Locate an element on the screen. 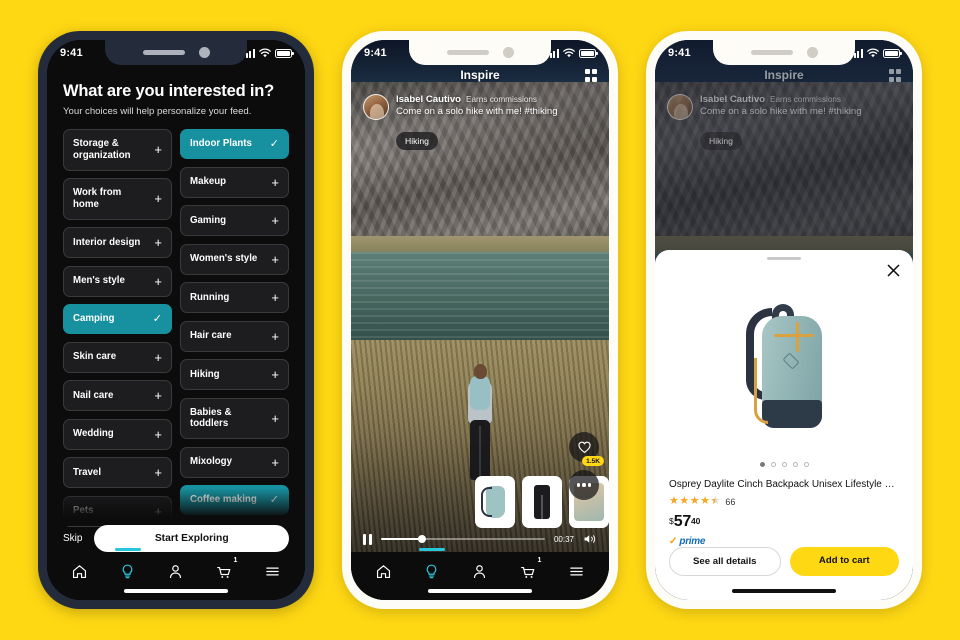 This screenshot has width=960, height=640. interest-chip: Storage & organization + is located at coordinates (117, 150).